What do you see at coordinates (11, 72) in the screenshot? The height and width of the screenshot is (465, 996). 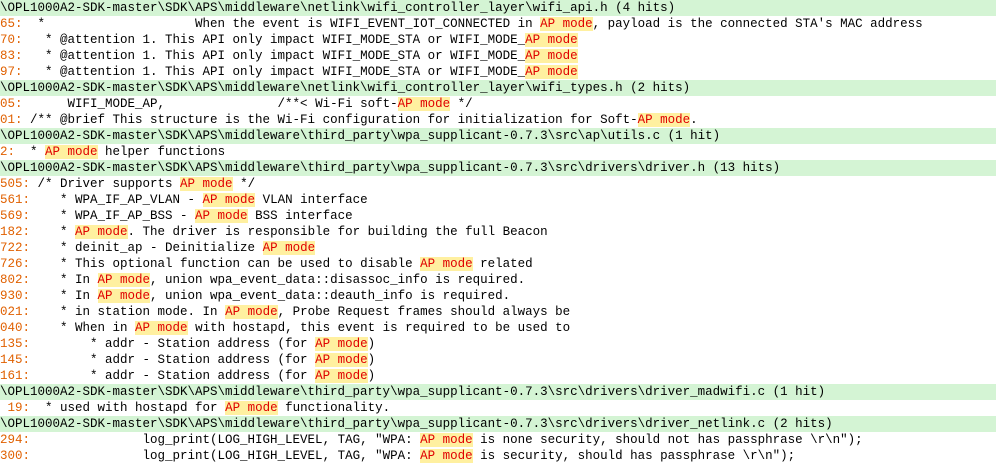 I see `line-number: 97:` at bounding box center [11, 72].